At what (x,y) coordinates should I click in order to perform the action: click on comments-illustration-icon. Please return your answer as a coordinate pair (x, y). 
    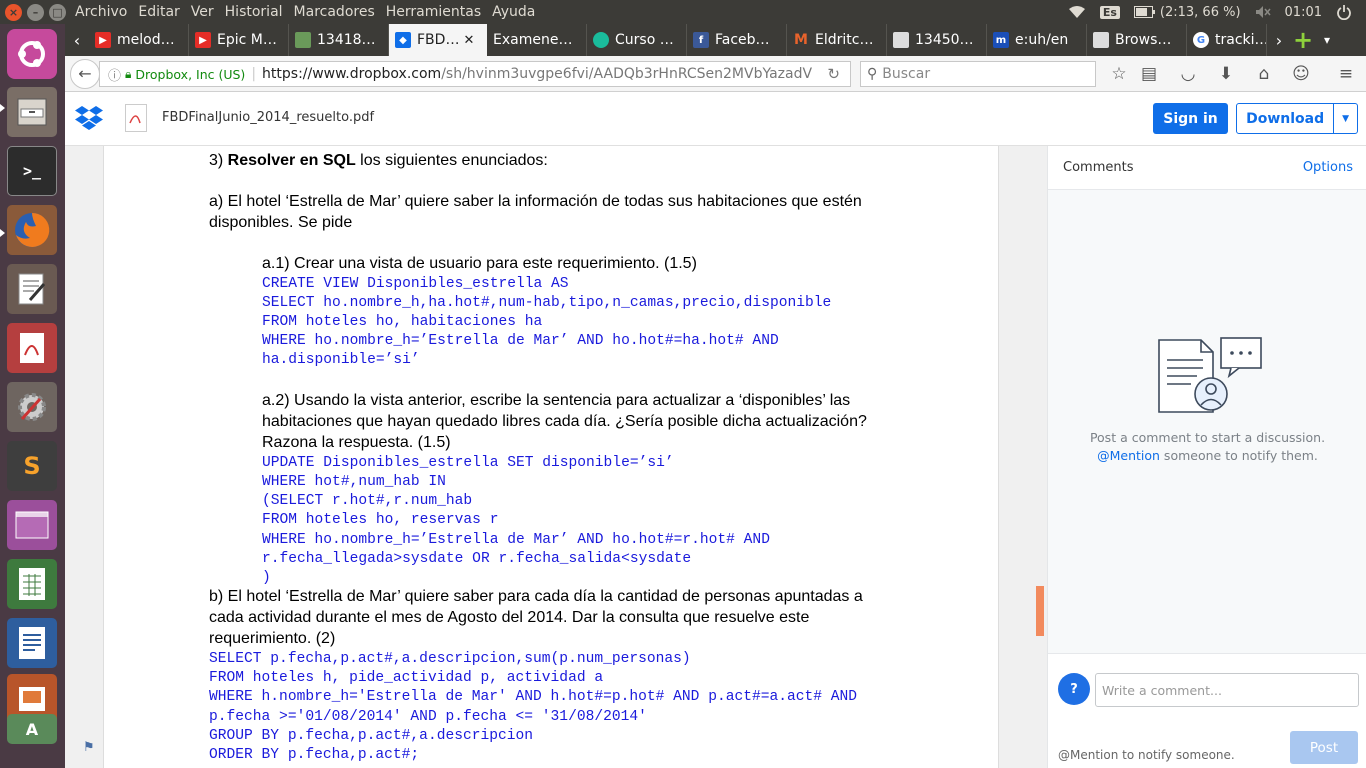
    Looking at the image, I should click on (1210, 375).